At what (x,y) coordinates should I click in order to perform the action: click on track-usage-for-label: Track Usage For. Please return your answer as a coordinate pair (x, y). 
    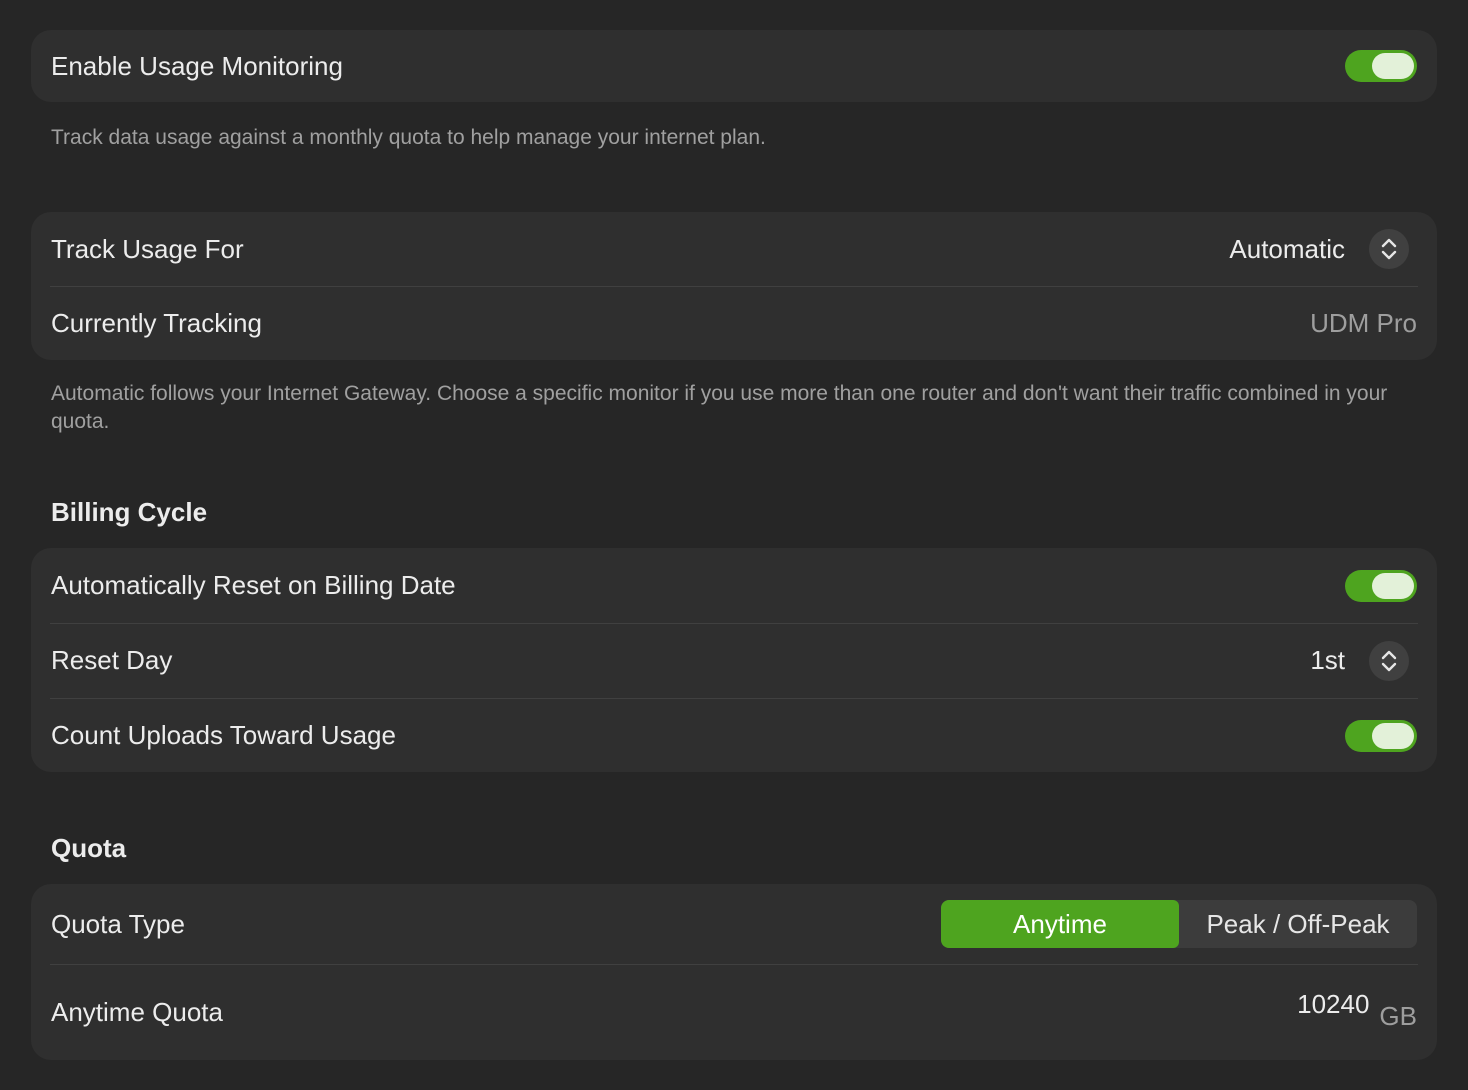
    Looking at the image, I should click on (147, 248).